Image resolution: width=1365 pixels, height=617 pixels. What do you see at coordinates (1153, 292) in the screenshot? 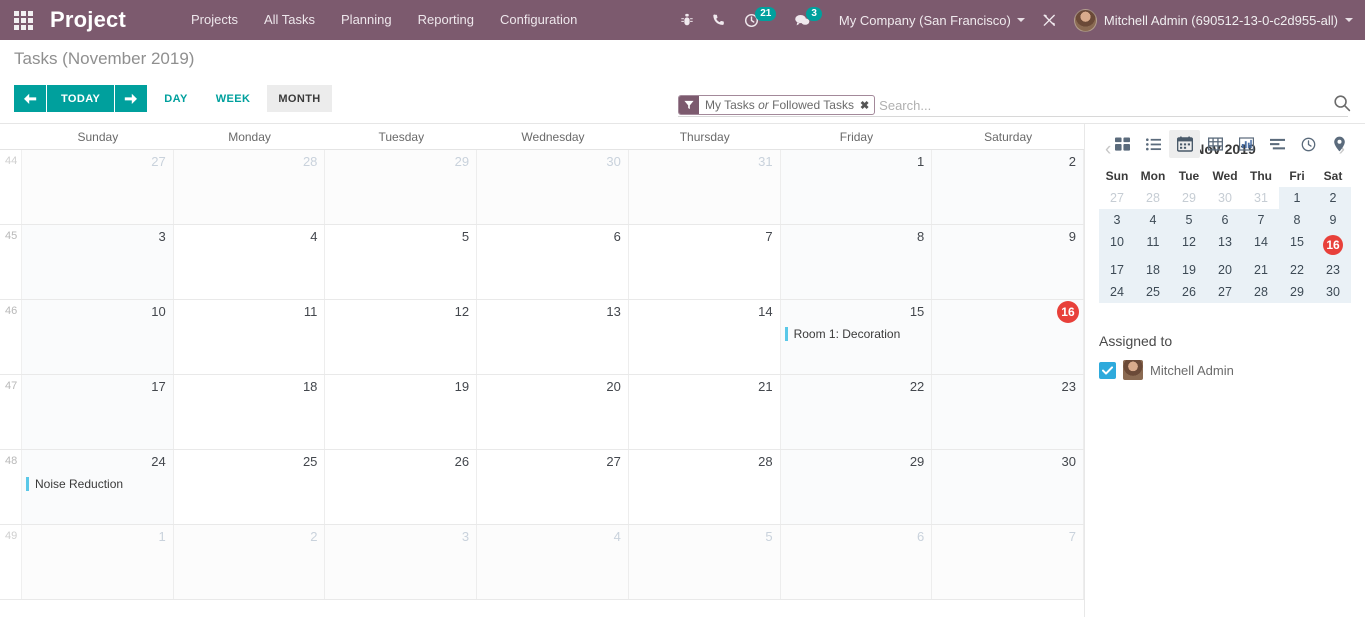
I see `mini-day-cell: 25` at bounding box center [1153, 292].